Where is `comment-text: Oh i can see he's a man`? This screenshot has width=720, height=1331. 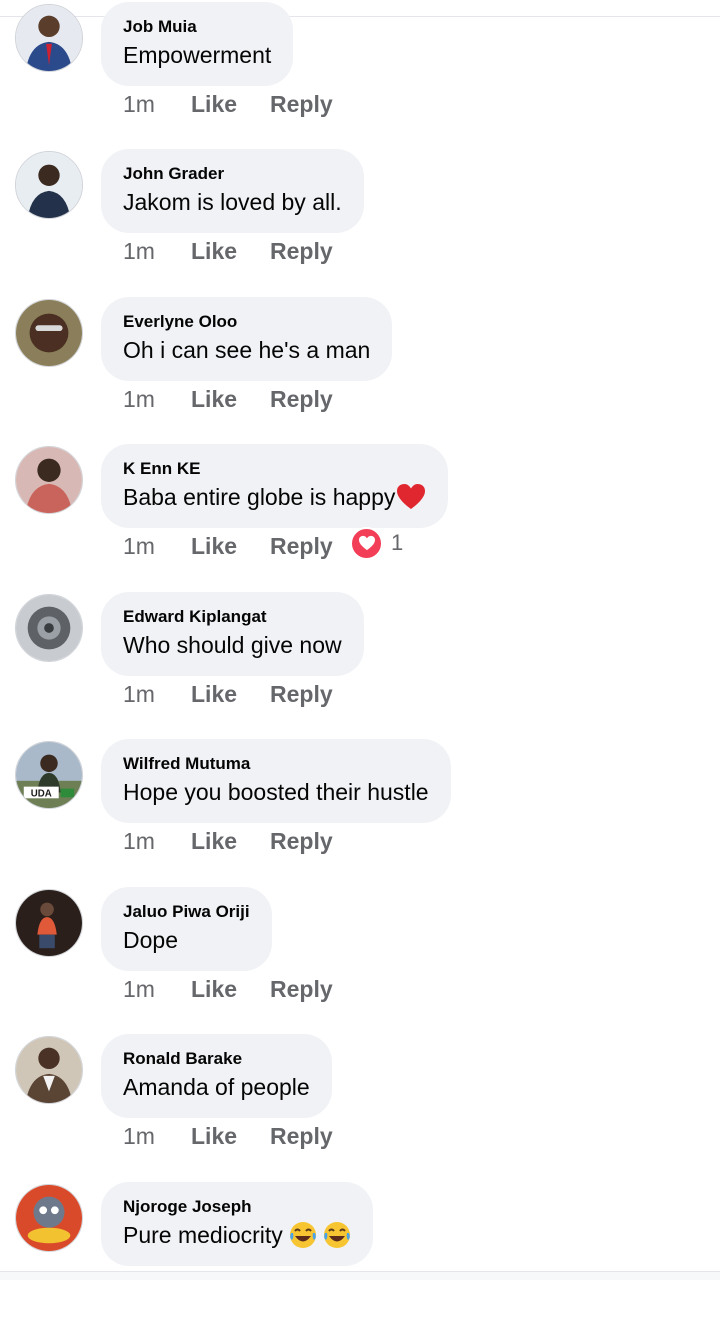 comment-text: Oh i can see he's a man is located at coordinates (246, 350).